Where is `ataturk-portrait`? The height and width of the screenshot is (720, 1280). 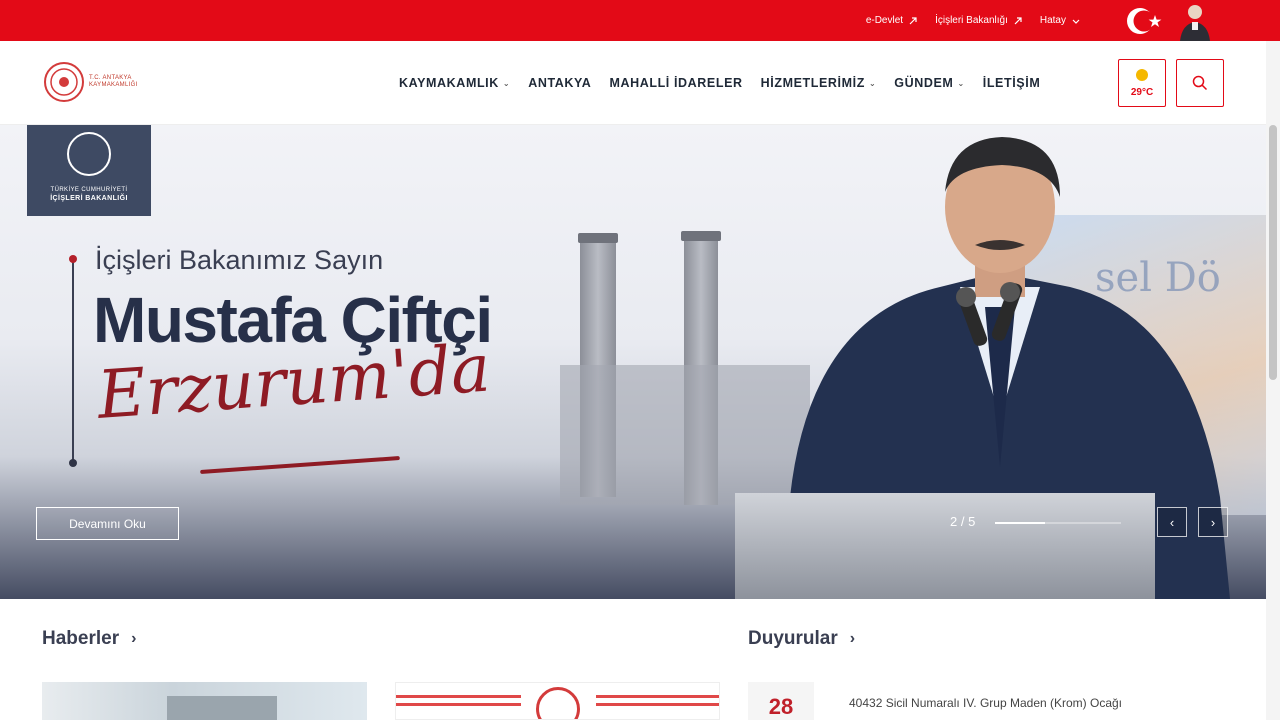
ataturk-portrait is located at coordinates (1195, 20).